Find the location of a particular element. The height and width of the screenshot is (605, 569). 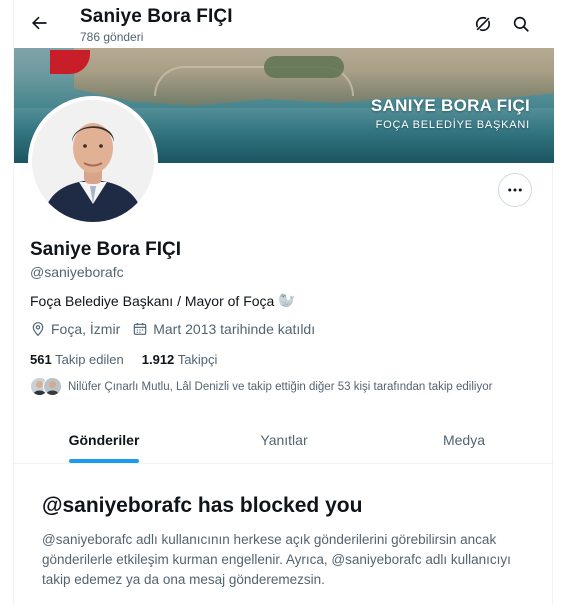

back-button is located at coordinates (39, 23).